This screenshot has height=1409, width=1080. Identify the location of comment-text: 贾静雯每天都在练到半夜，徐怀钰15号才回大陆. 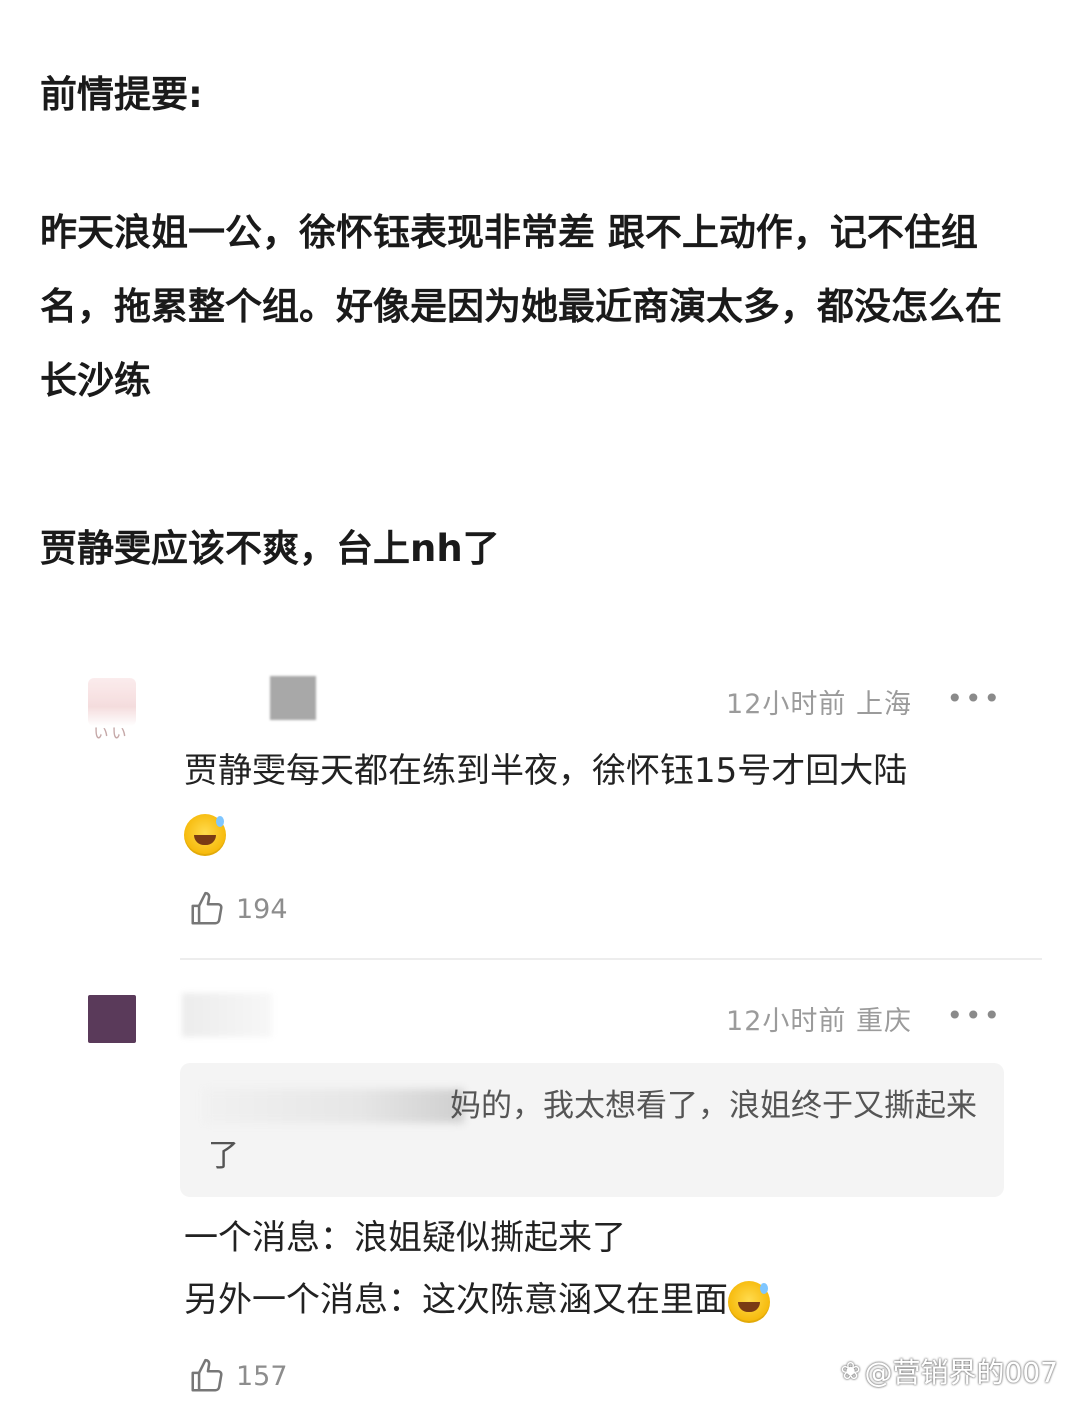
(599, 802).